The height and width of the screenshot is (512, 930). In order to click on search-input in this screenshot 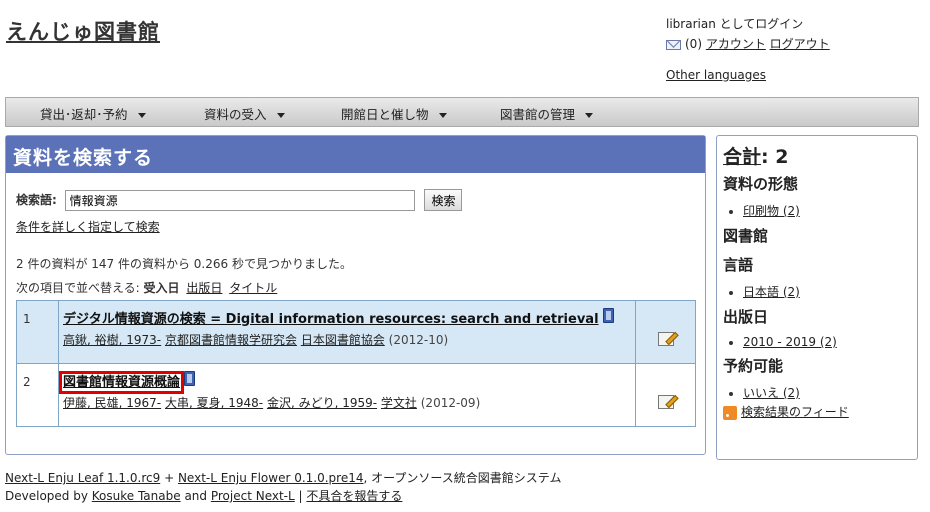, I will do `click(239, 200)`.